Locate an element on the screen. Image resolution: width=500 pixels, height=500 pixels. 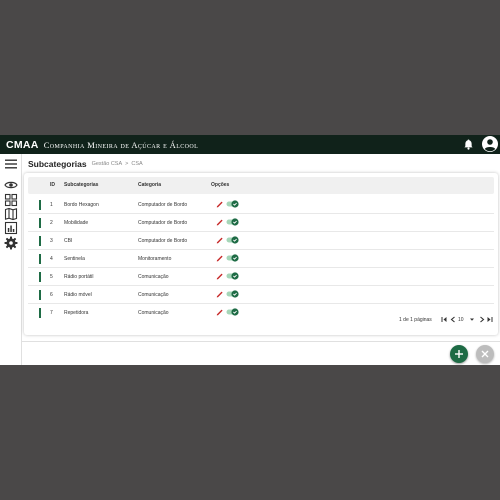
map-icon is located at coordinates (11, 214).